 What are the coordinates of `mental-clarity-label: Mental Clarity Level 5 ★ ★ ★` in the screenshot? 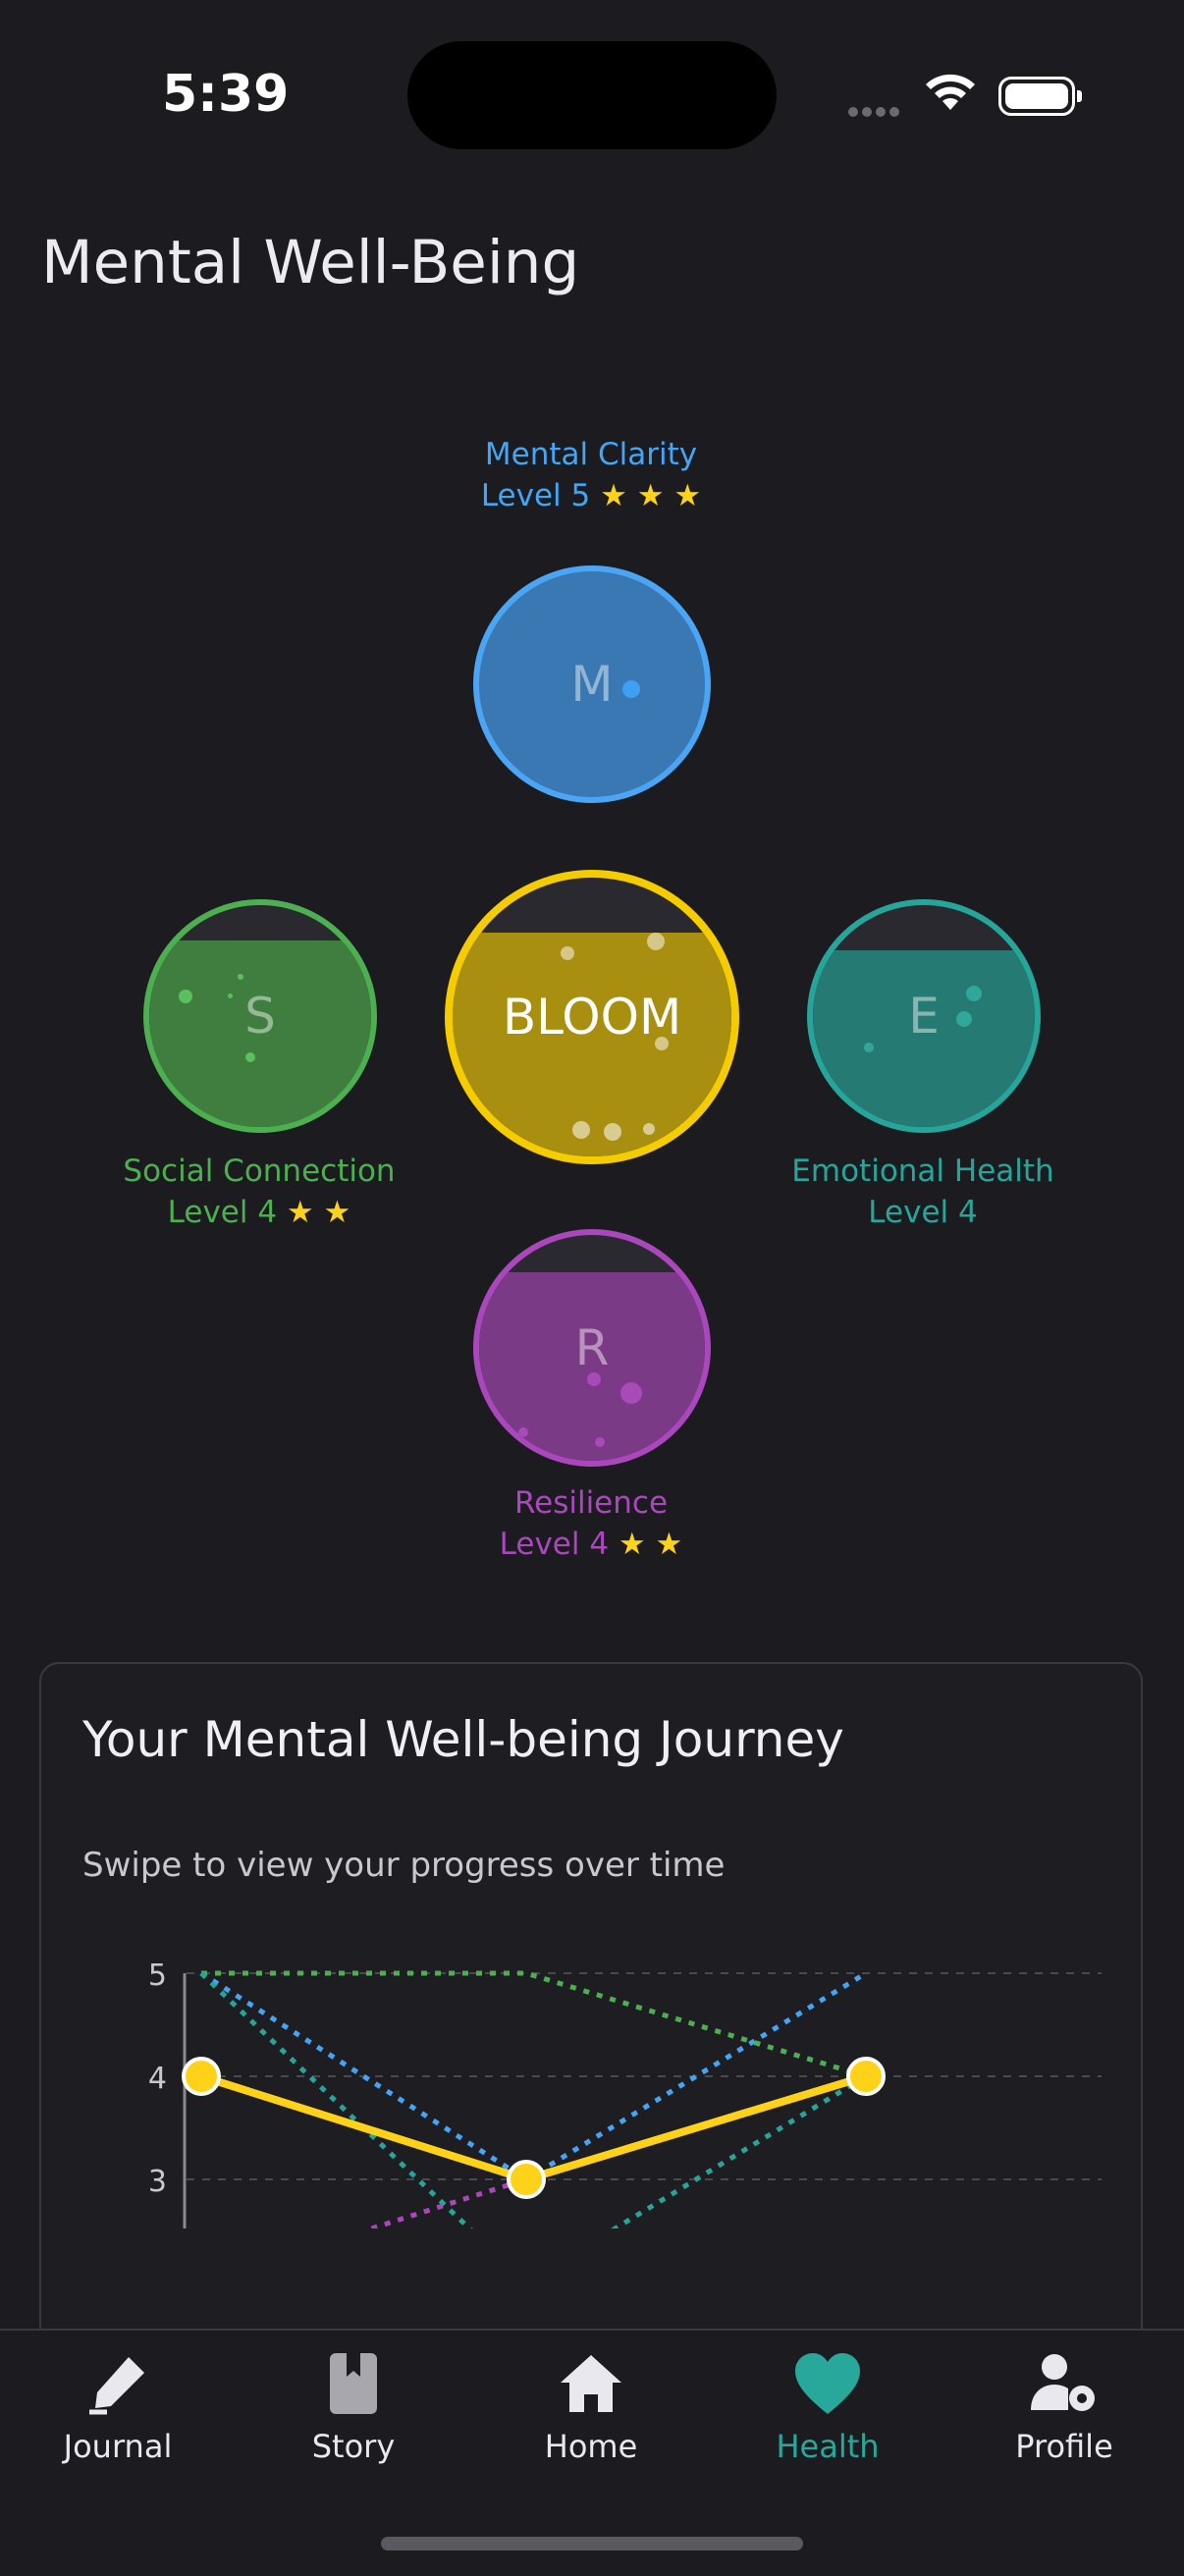 It's located at (591, 475).